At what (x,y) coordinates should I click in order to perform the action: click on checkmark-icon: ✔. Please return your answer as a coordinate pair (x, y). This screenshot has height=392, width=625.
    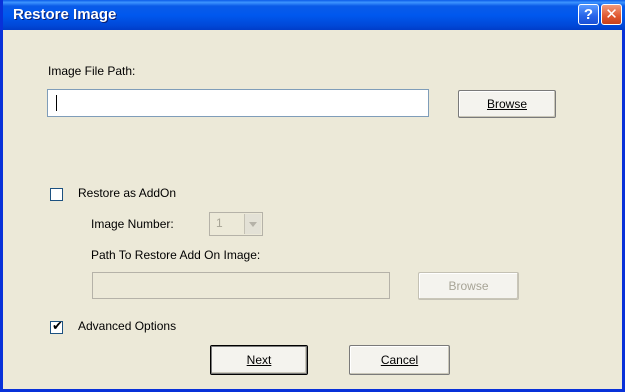
    Looking at the image, I should click on (57, 326).